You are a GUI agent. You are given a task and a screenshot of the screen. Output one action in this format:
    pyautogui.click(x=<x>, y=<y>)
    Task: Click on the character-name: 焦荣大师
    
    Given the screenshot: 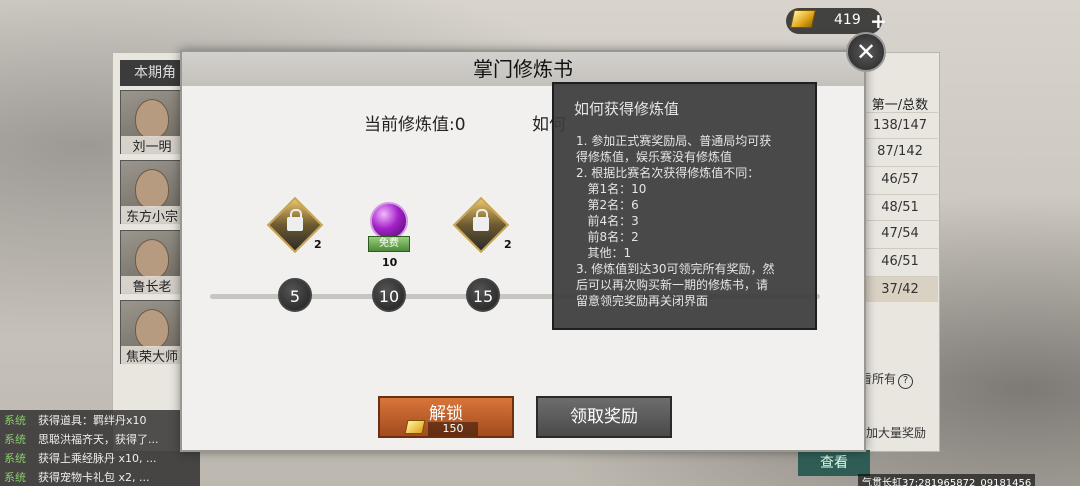 What is the action you would take?
    pyautogui.click(x=152, y=355)
    